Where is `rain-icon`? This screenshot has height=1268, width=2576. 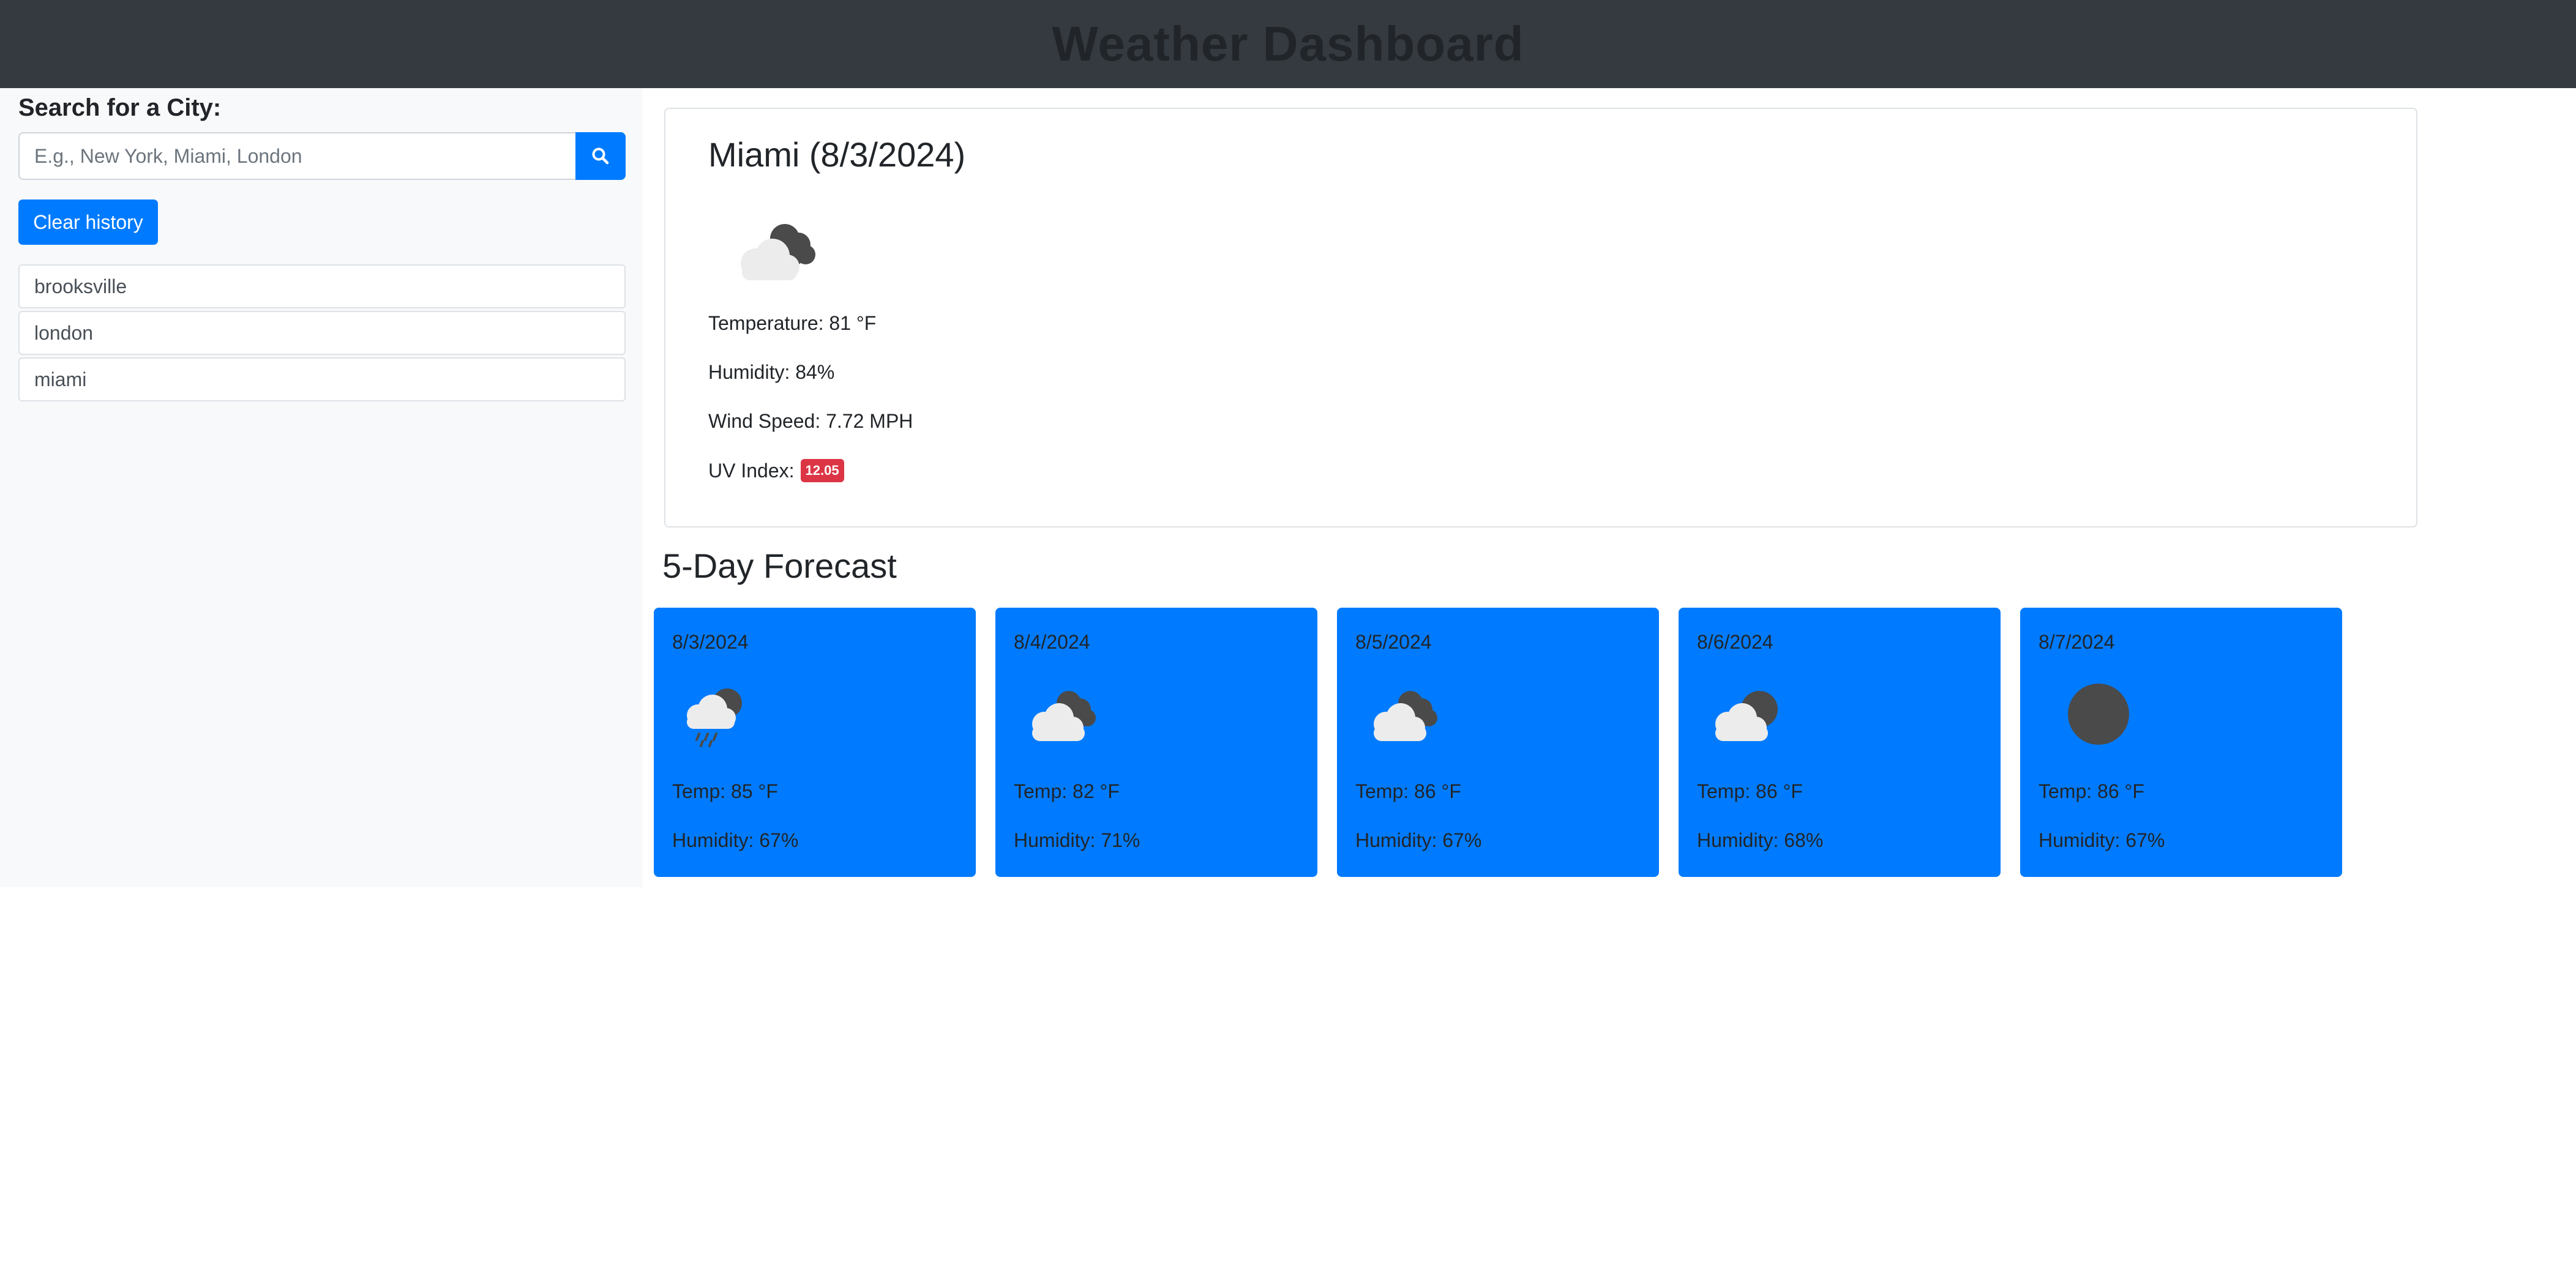 rain-icon is located at coordinates (724, 712).